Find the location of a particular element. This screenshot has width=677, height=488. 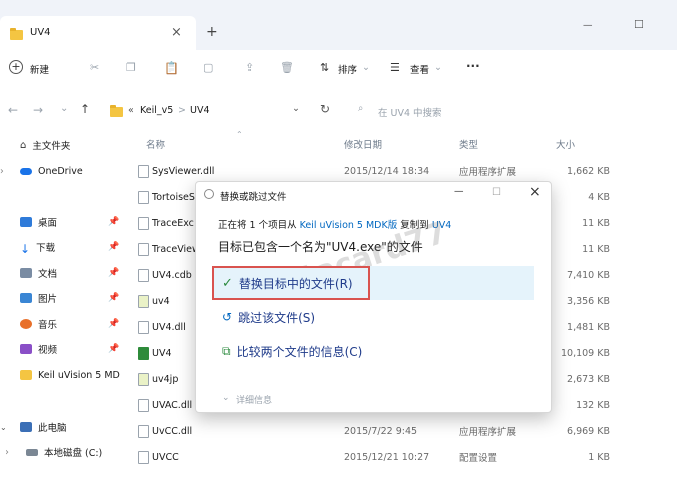

column-date: 修改日期 is located at coordinates (363, 144).